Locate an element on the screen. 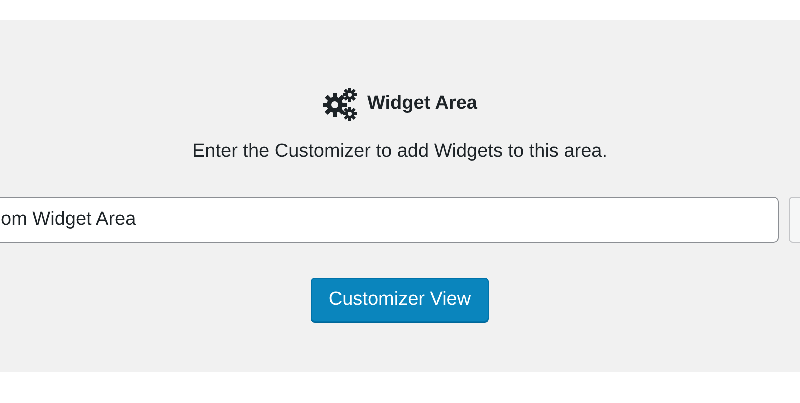 Image resolution: width=800 pixels, height=403 pixels. side-button is located at coordinates (794, 220).